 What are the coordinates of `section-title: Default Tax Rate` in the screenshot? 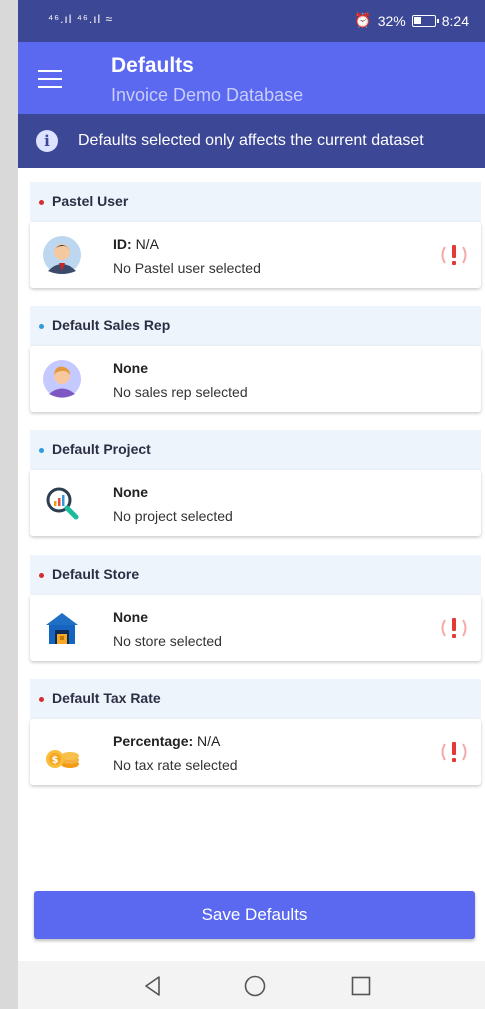 It's located at (106, 698).